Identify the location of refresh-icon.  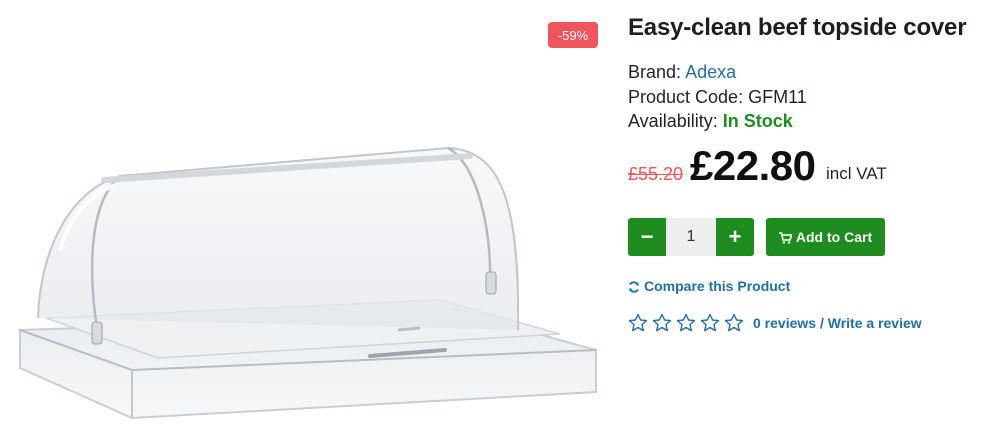
(634, 286).